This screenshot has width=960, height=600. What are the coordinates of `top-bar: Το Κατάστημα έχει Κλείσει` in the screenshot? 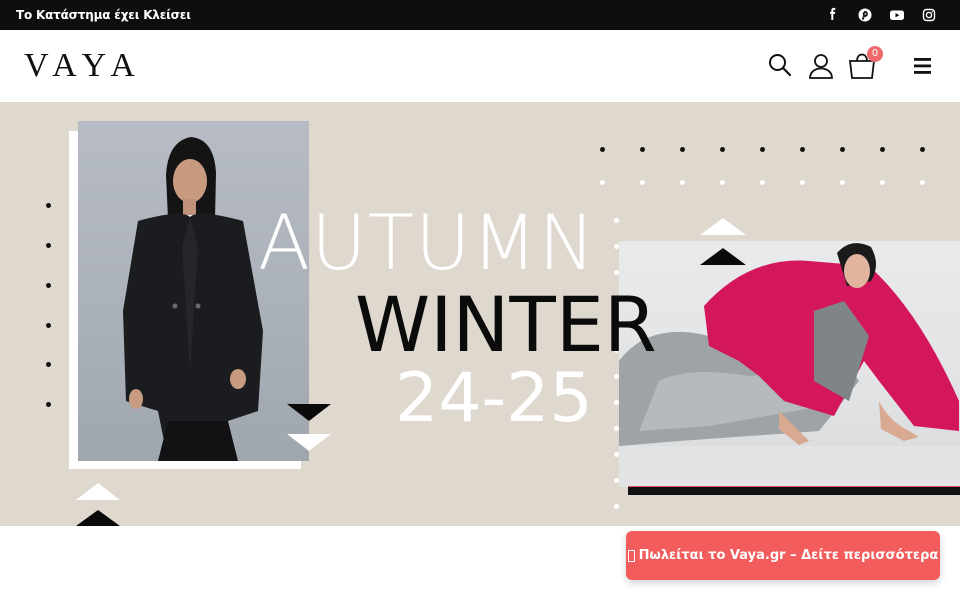 It's located at (480, 15).